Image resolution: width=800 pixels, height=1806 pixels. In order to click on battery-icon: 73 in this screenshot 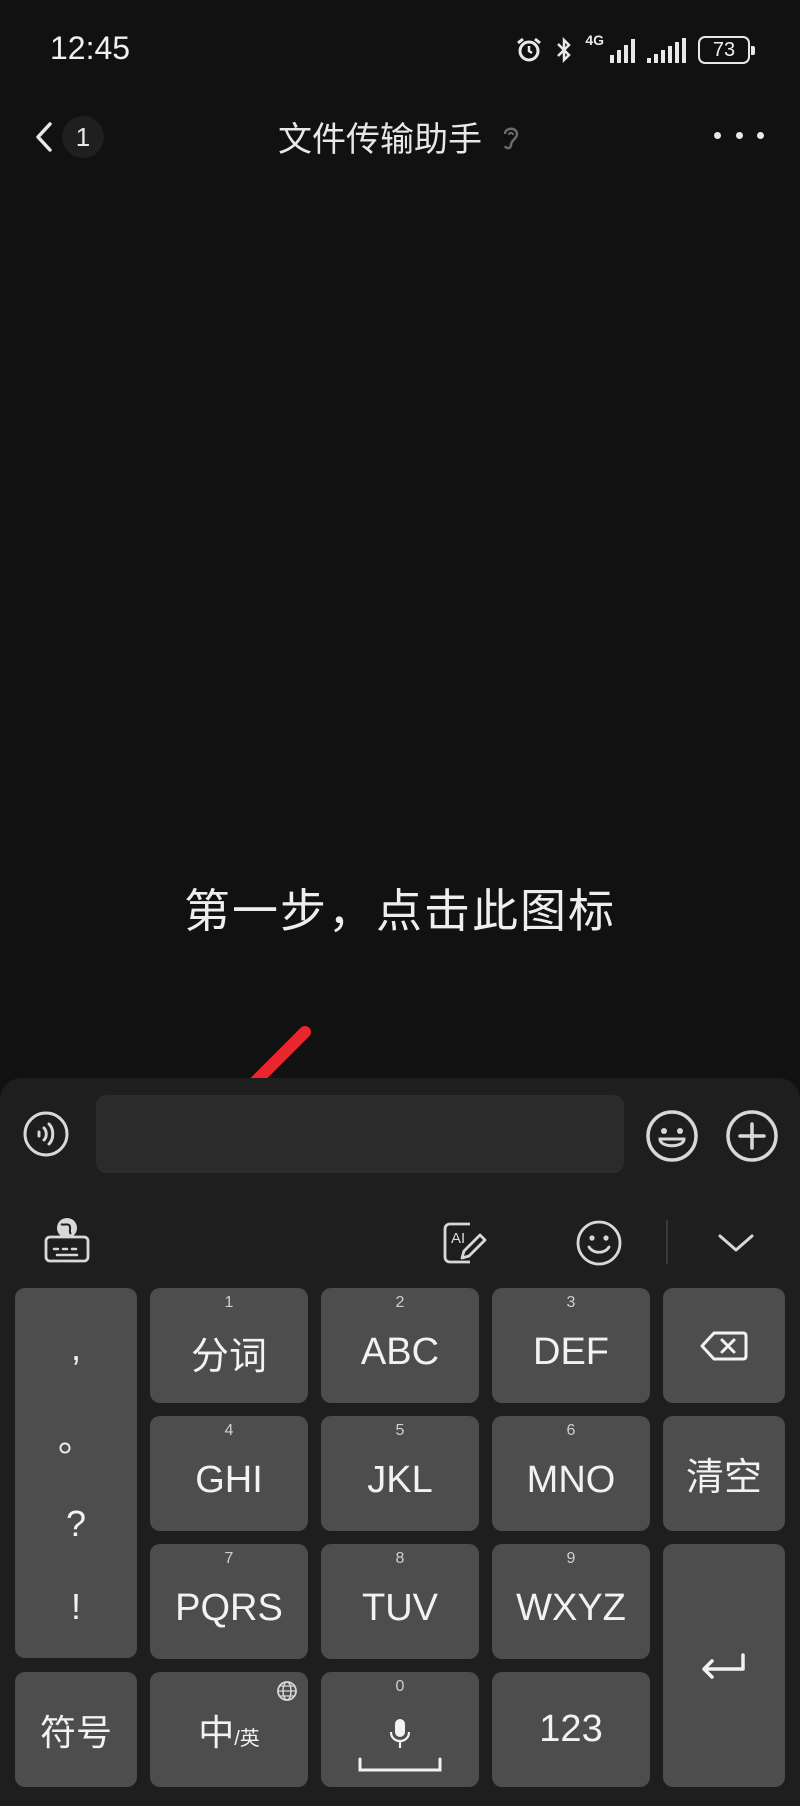, I will do `click(726, 50)`.